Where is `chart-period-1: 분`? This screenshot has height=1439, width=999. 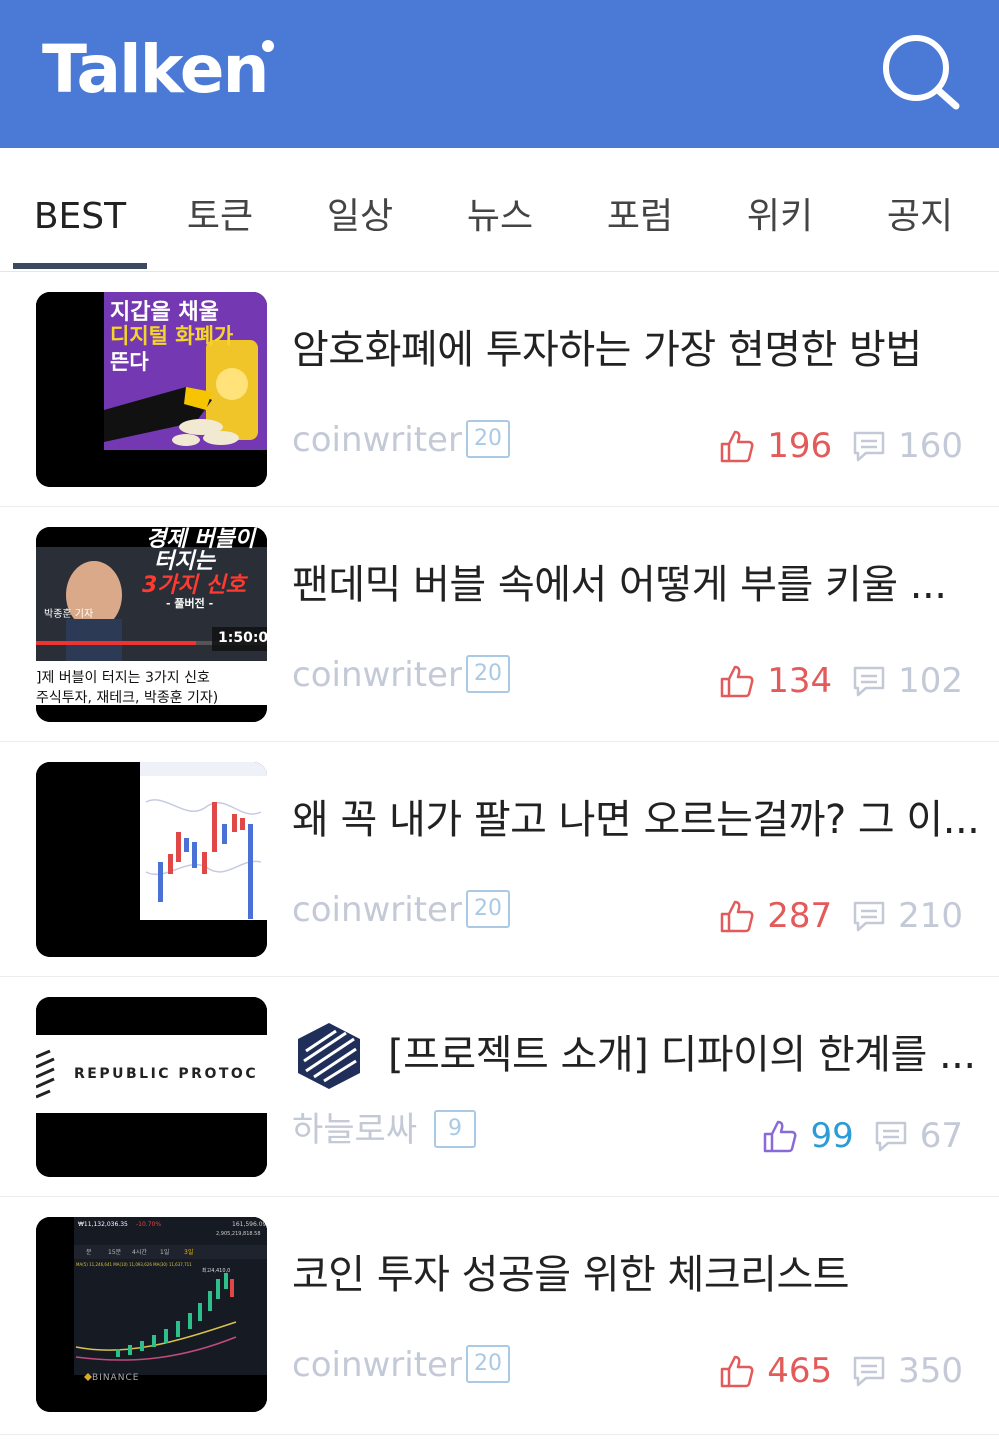 chart-period-1: 분 is located at coordinates (89, 1252).